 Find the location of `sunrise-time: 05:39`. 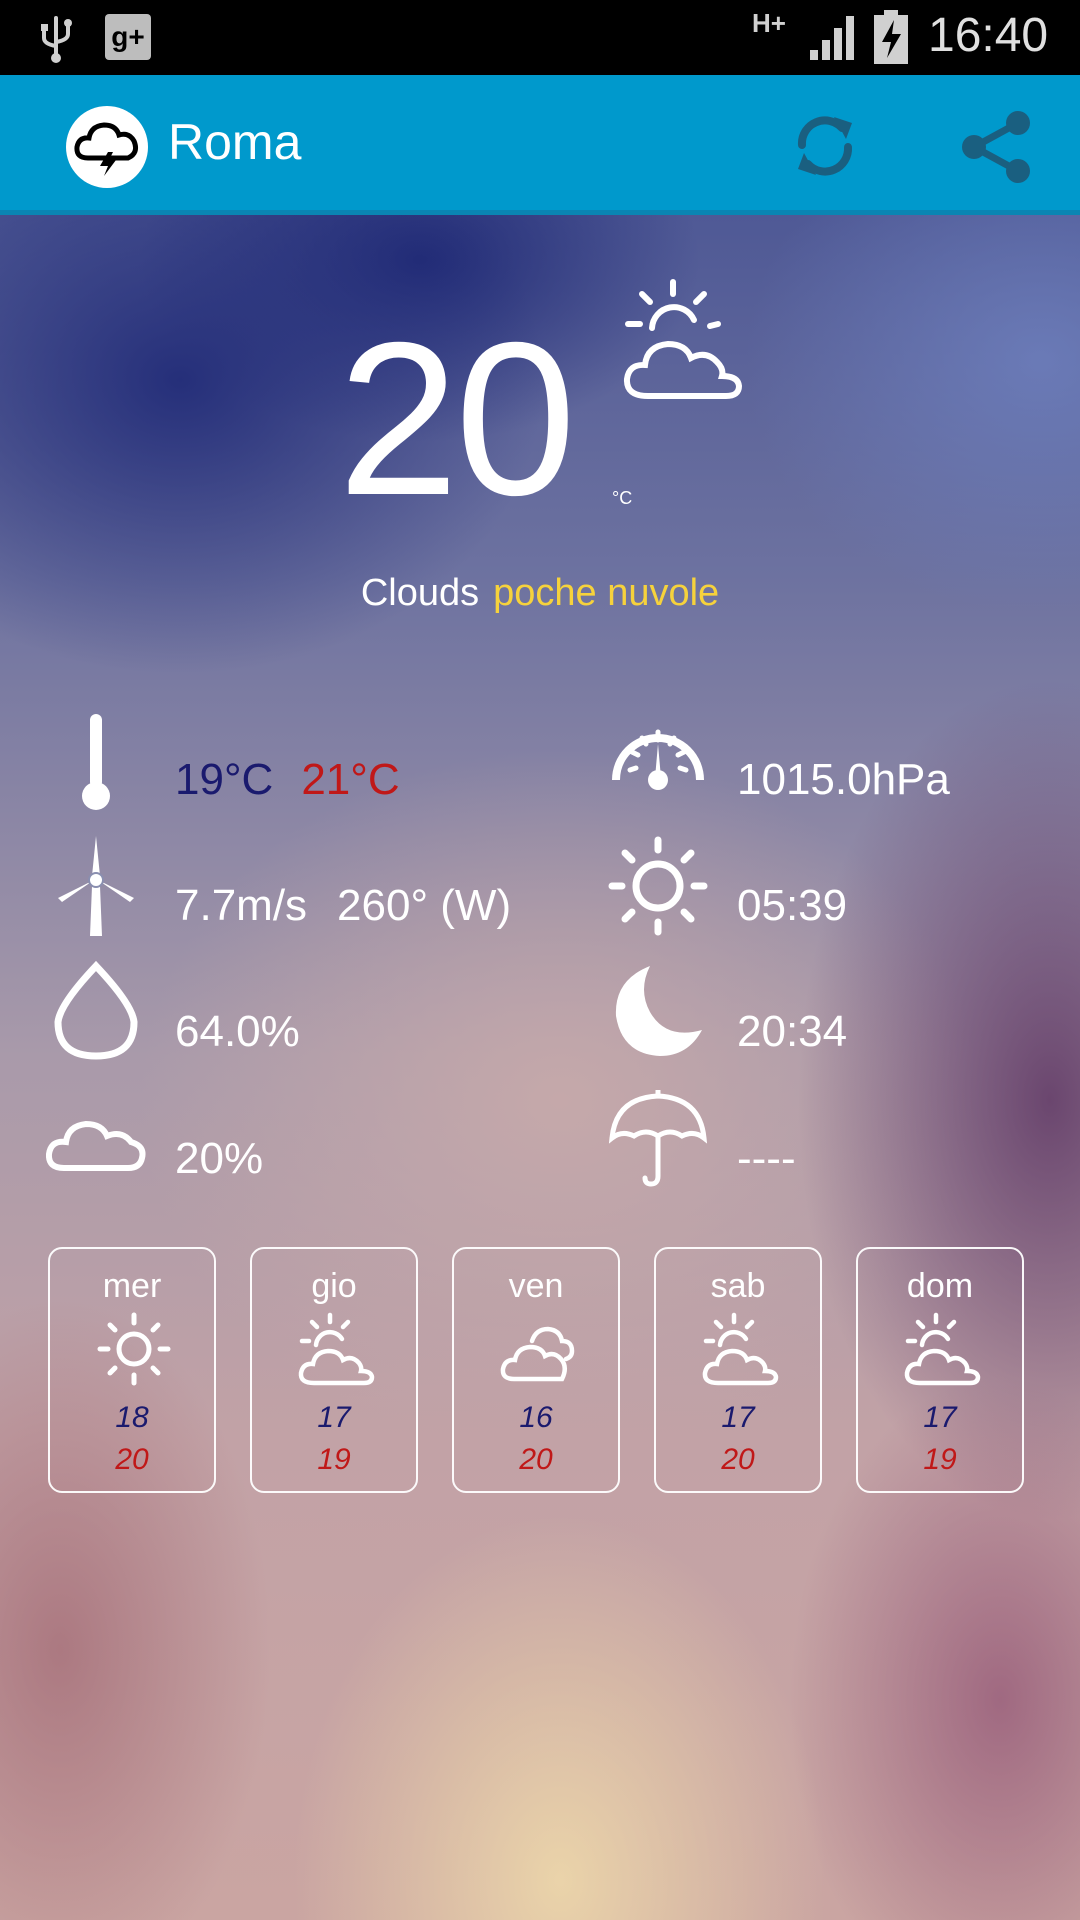

sunrise-time: 05:39 is located at coordinates (792, 905).